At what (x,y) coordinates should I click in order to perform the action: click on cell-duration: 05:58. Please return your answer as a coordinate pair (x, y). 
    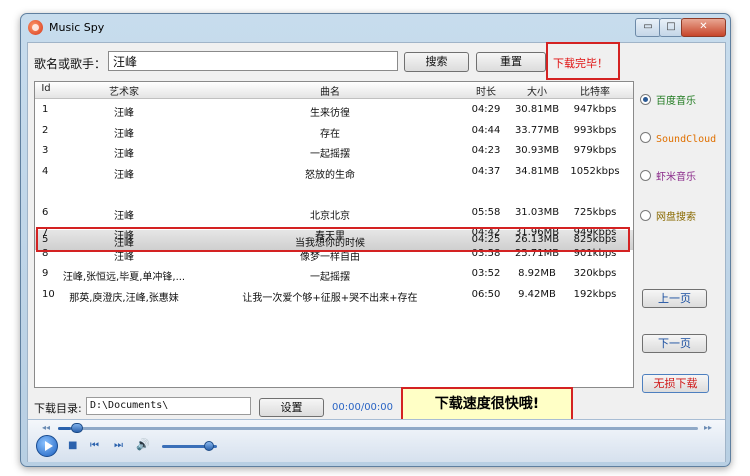
    Looking at the image, I should click on (486, 212).